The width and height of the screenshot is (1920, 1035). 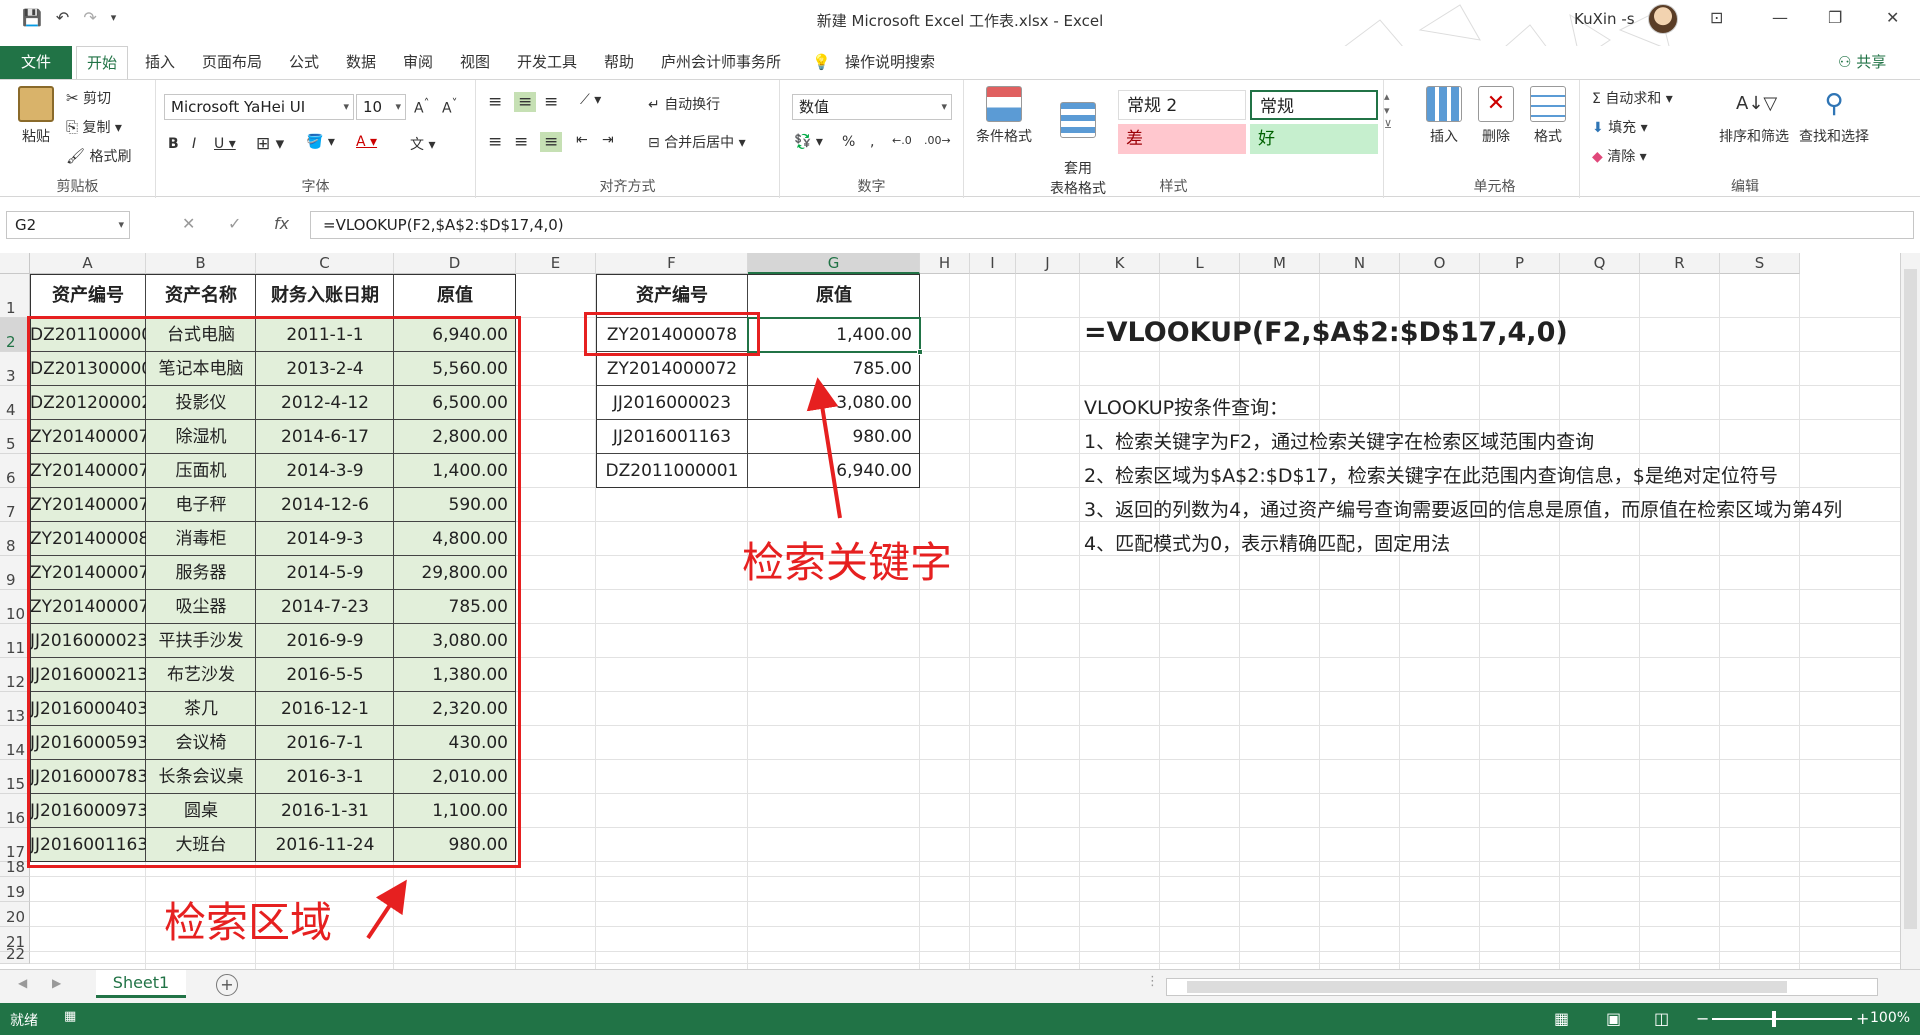 What do you see at coordinates (70, 1016) in the screenshot?
I see `macro-record-icon: ▦` at bounding box center [70, 1016].